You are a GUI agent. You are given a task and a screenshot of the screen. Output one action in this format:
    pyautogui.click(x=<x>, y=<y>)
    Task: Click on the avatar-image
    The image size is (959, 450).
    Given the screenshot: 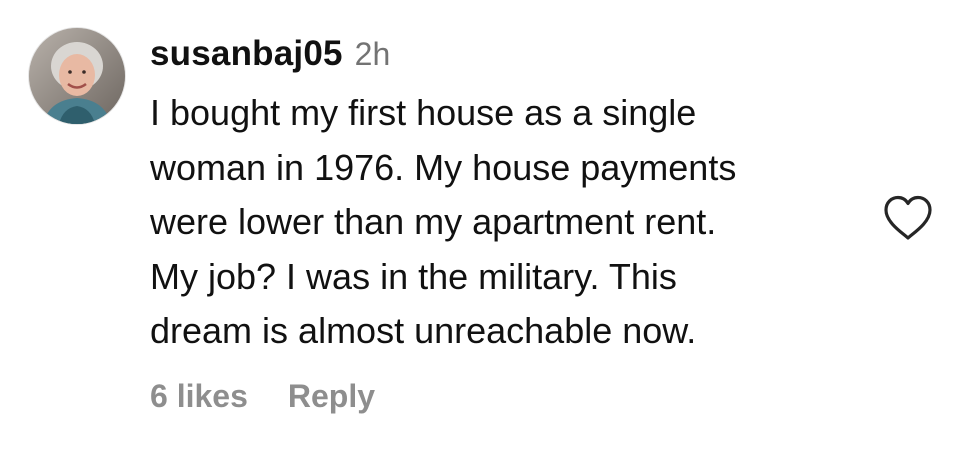 What is the action you would take?
    pyautogui.click(x=77, y=76)
    